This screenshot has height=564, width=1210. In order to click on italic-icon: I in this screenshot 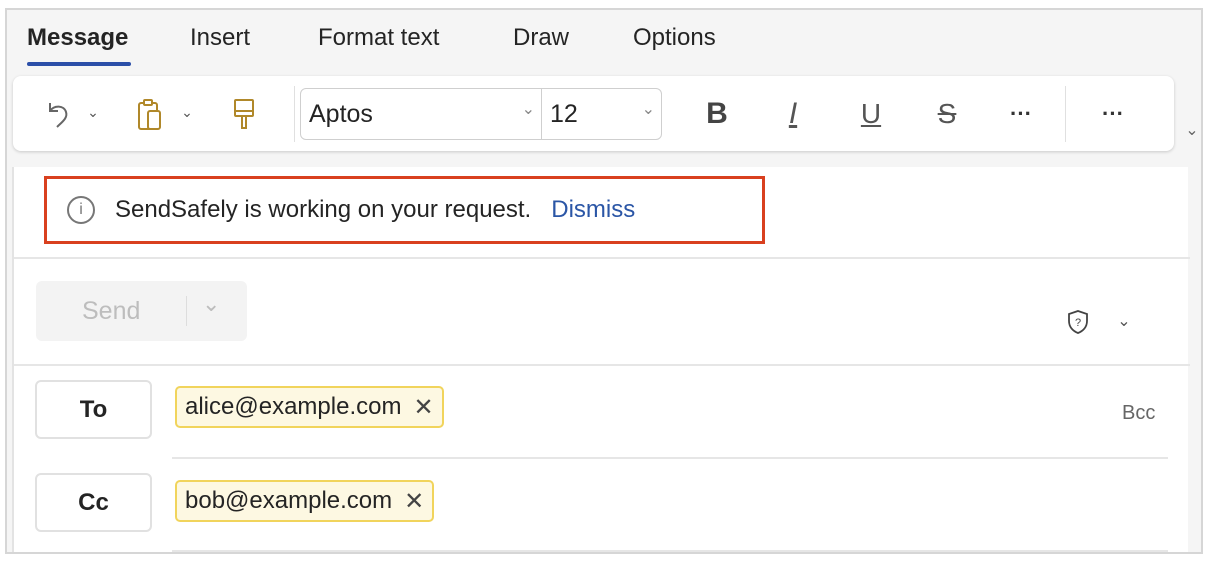, I will do `click(793, 114)`.